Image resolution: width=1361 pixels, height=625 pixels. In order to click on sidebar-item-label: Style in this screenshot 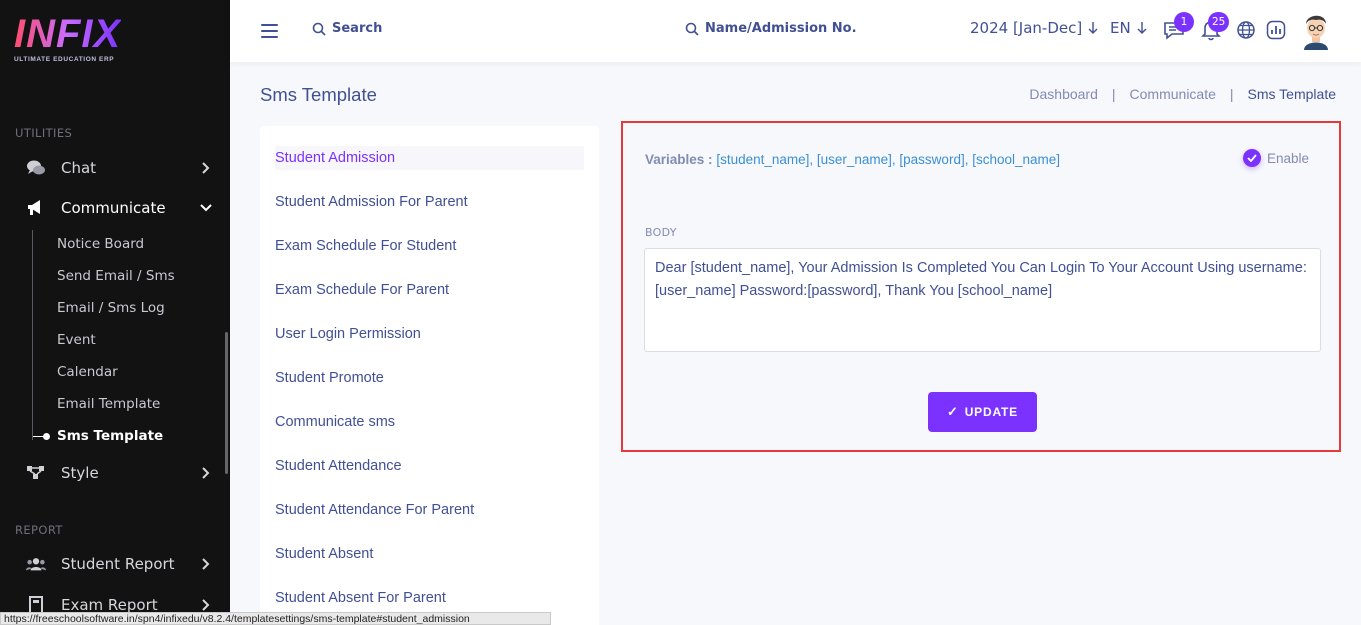, I will do `click(80, 473)`.